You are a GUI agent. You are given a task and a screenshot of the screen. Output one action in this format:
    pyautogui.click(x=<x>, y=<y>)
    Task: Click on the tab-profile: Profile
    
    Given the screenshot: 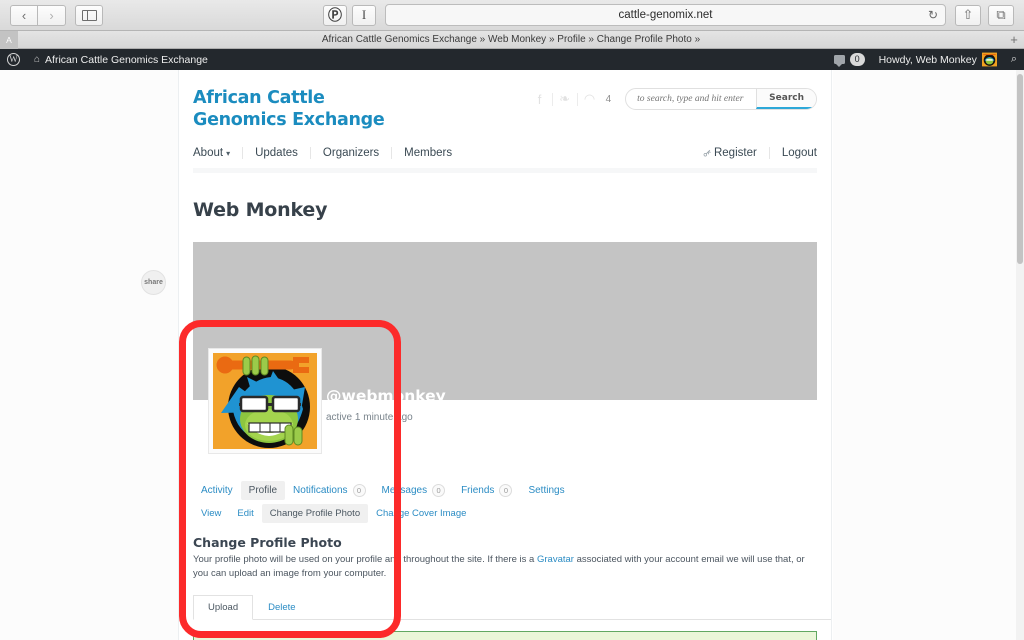 What is the action you would take?
    pyautogui.click(x=263, y=490)
    